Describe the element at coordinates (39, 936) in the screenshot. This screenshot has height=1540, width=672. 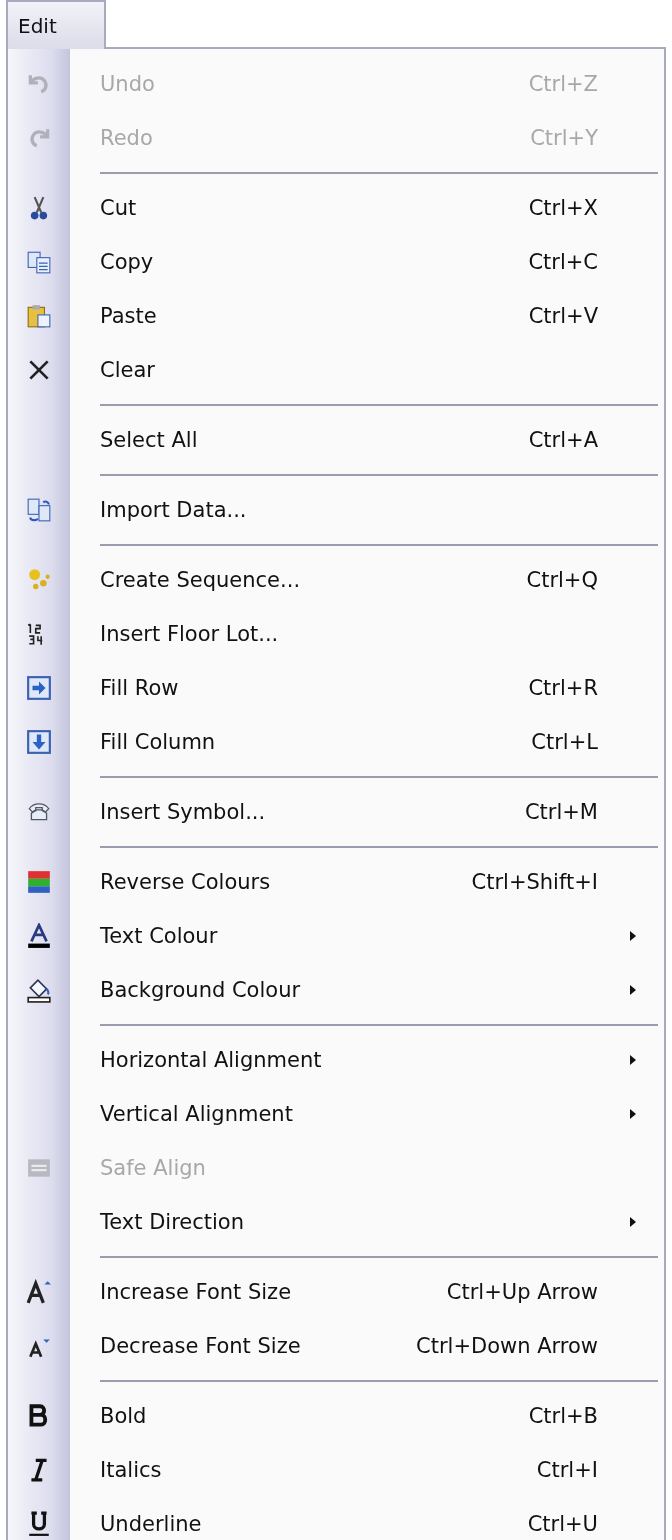
I see `text-colour-icon` at that location.